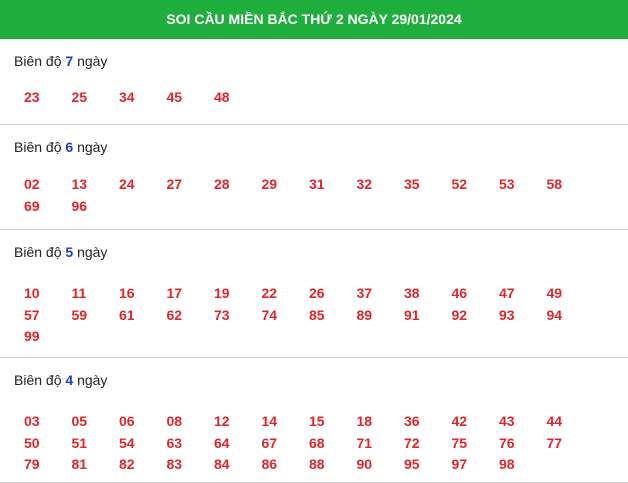 This screenshot has height=483, width=628. What do you see at coordinates (32, 184) in the screenshot?
I see `lottery-number: 02` at bounding box center [32, 184].